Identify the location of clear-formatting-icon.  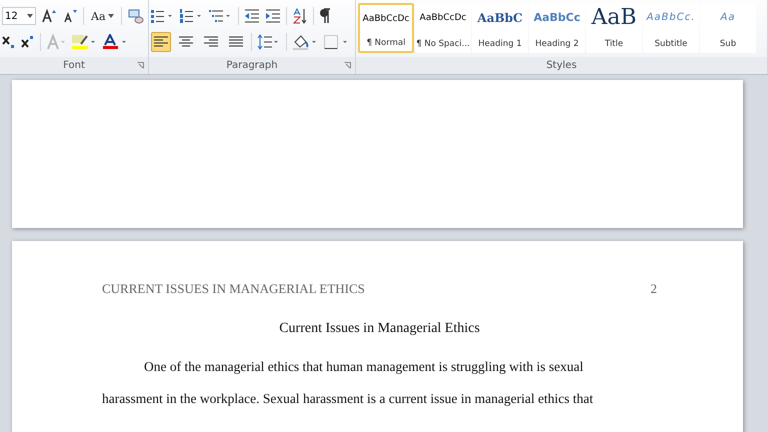
(135, 16).